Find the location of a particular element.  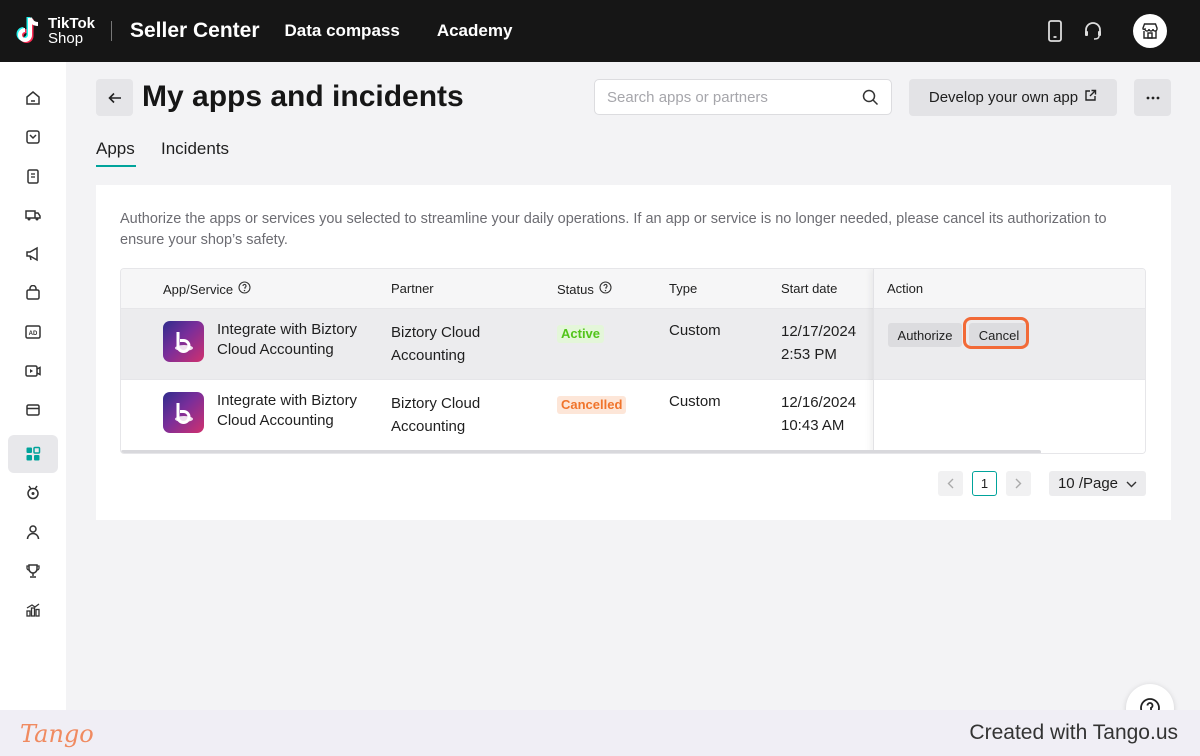

sidebar: AD is located at coordinates (33, 409).